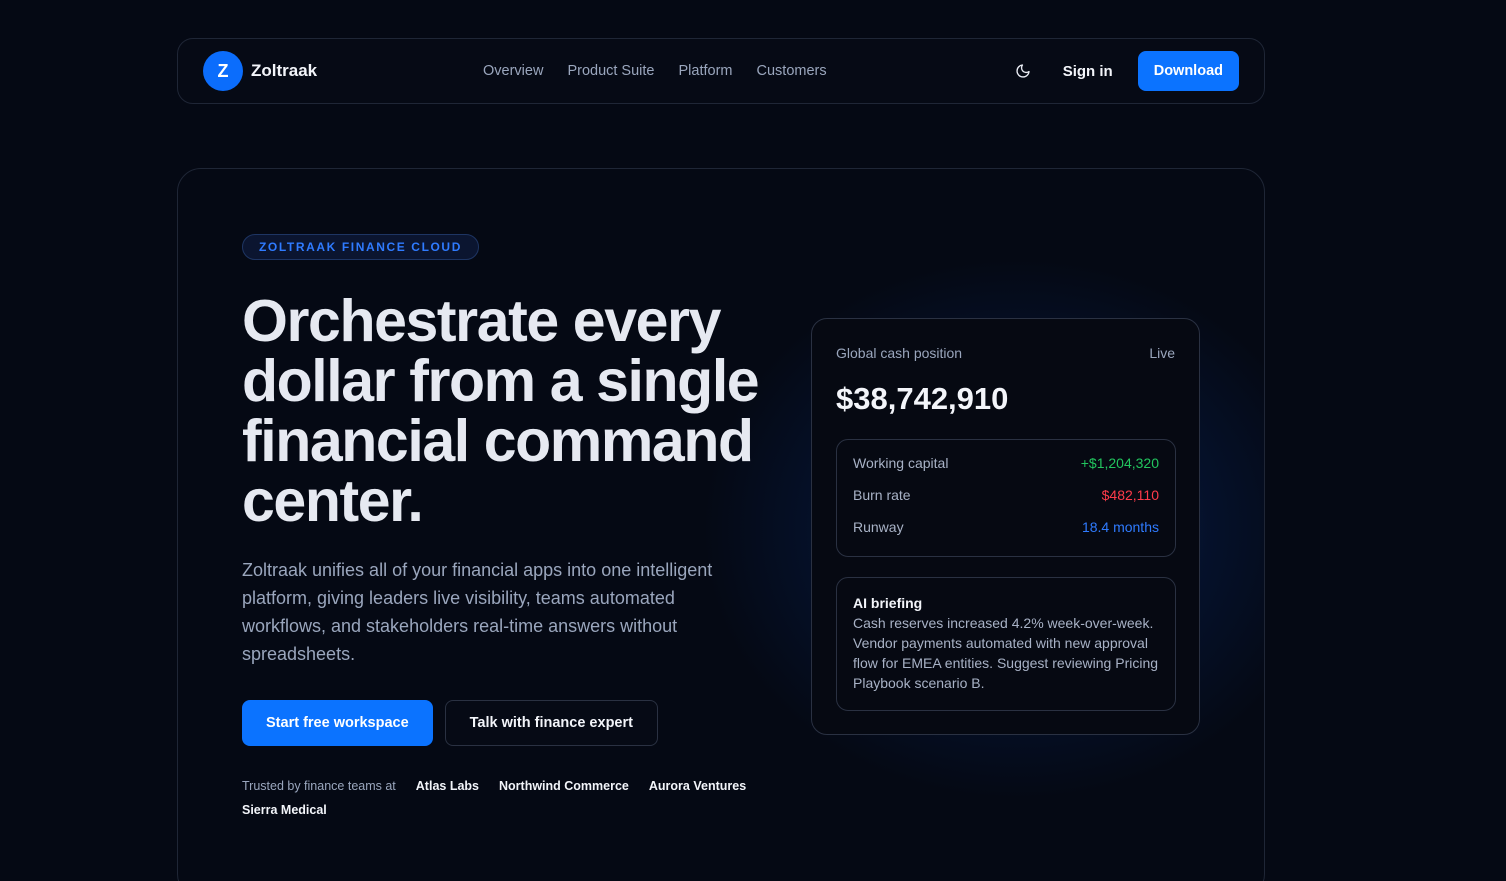  I want to click on metric-label: Working capital, so click(901, 463).